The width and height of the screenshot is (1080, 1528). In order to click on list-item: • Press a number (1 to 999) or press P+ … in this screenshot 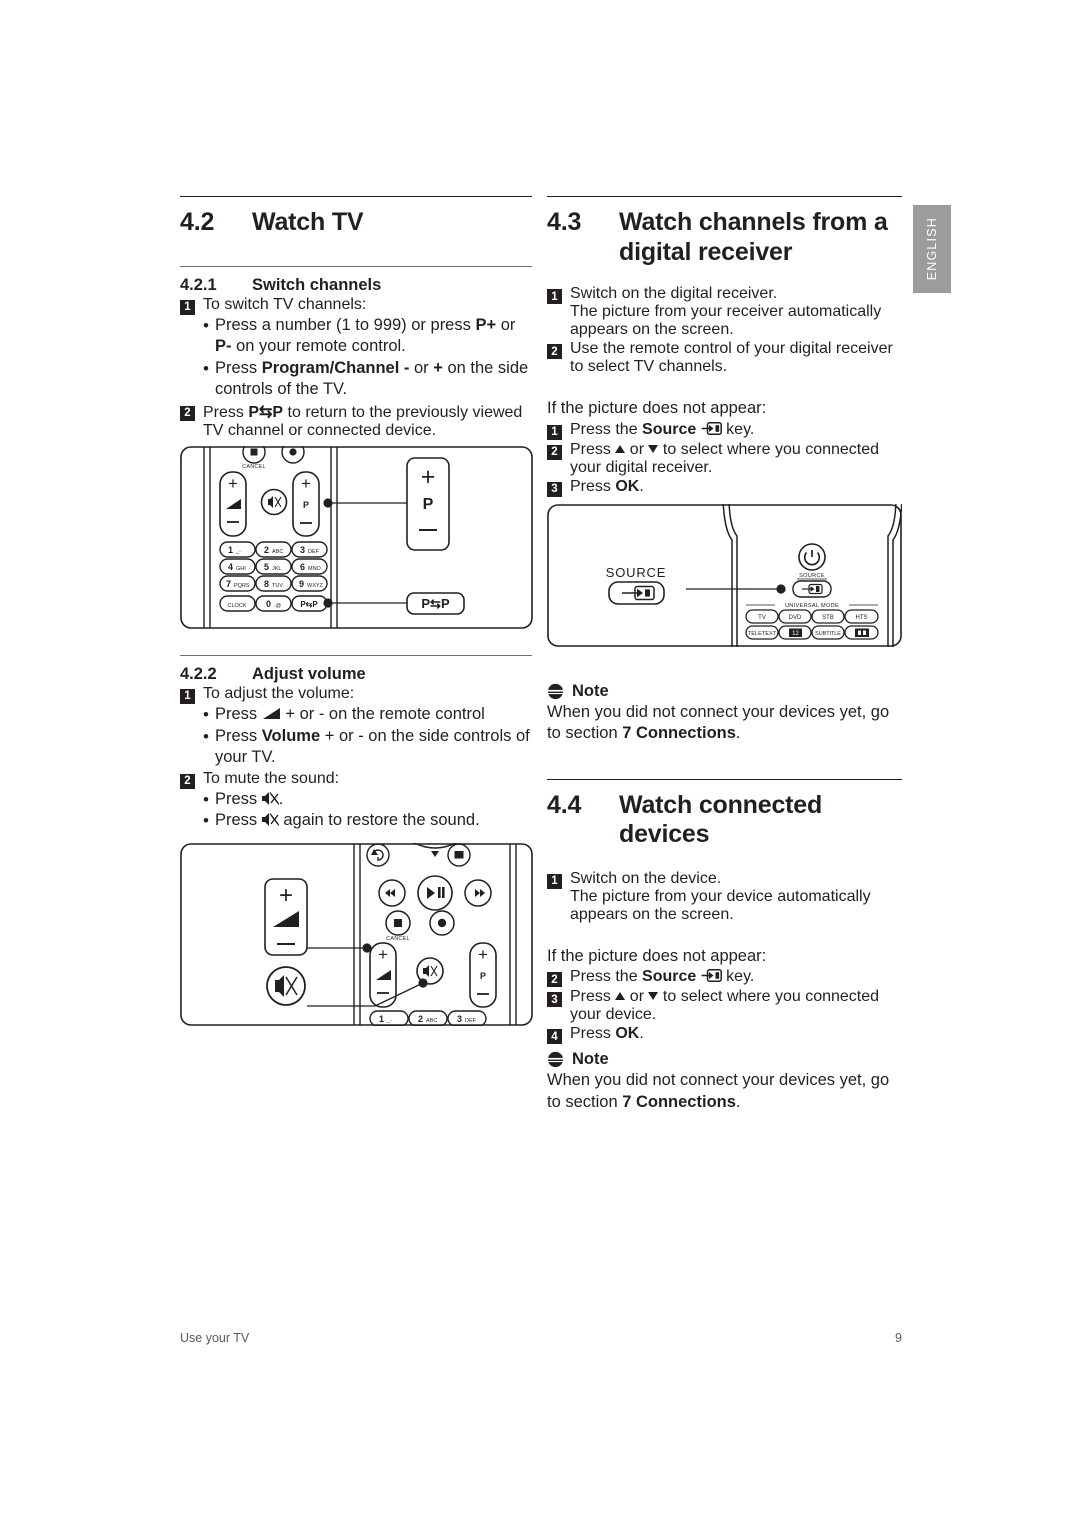, I will do `click(367, 336)`.